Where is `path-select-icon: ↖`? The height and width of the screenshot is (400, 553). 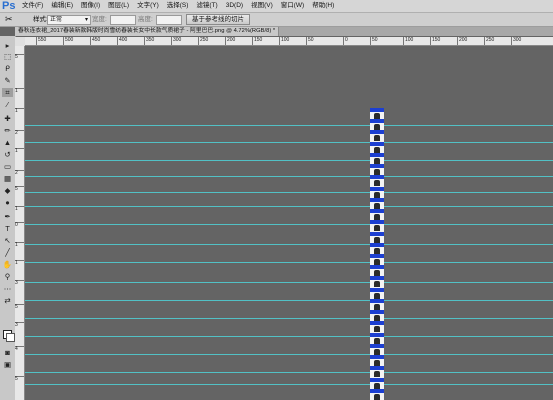 path-select-icon: ↖ is located at coordinates (7, 240).